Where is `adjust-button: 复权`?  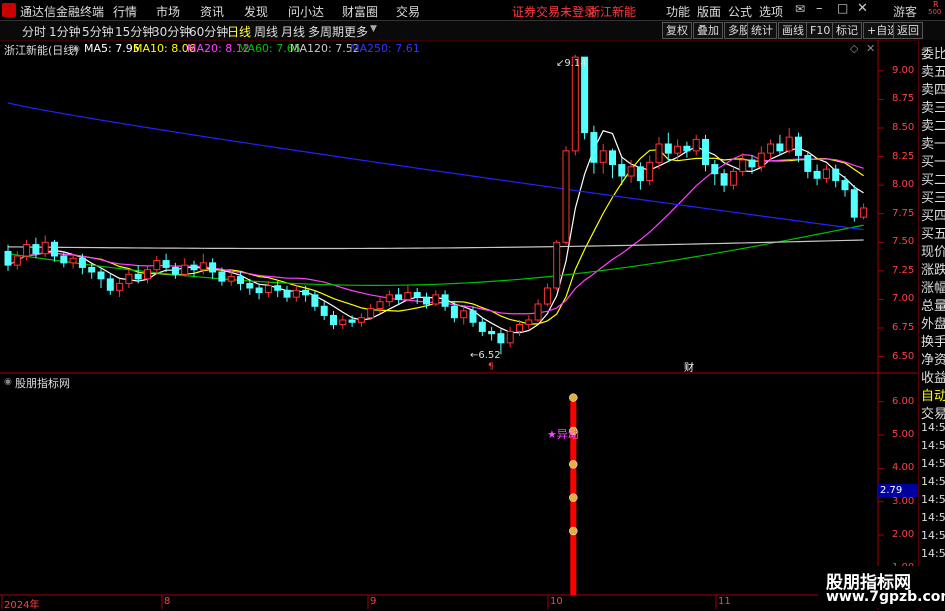
adjust-button: 复权 is located at coordinates (677, 30).